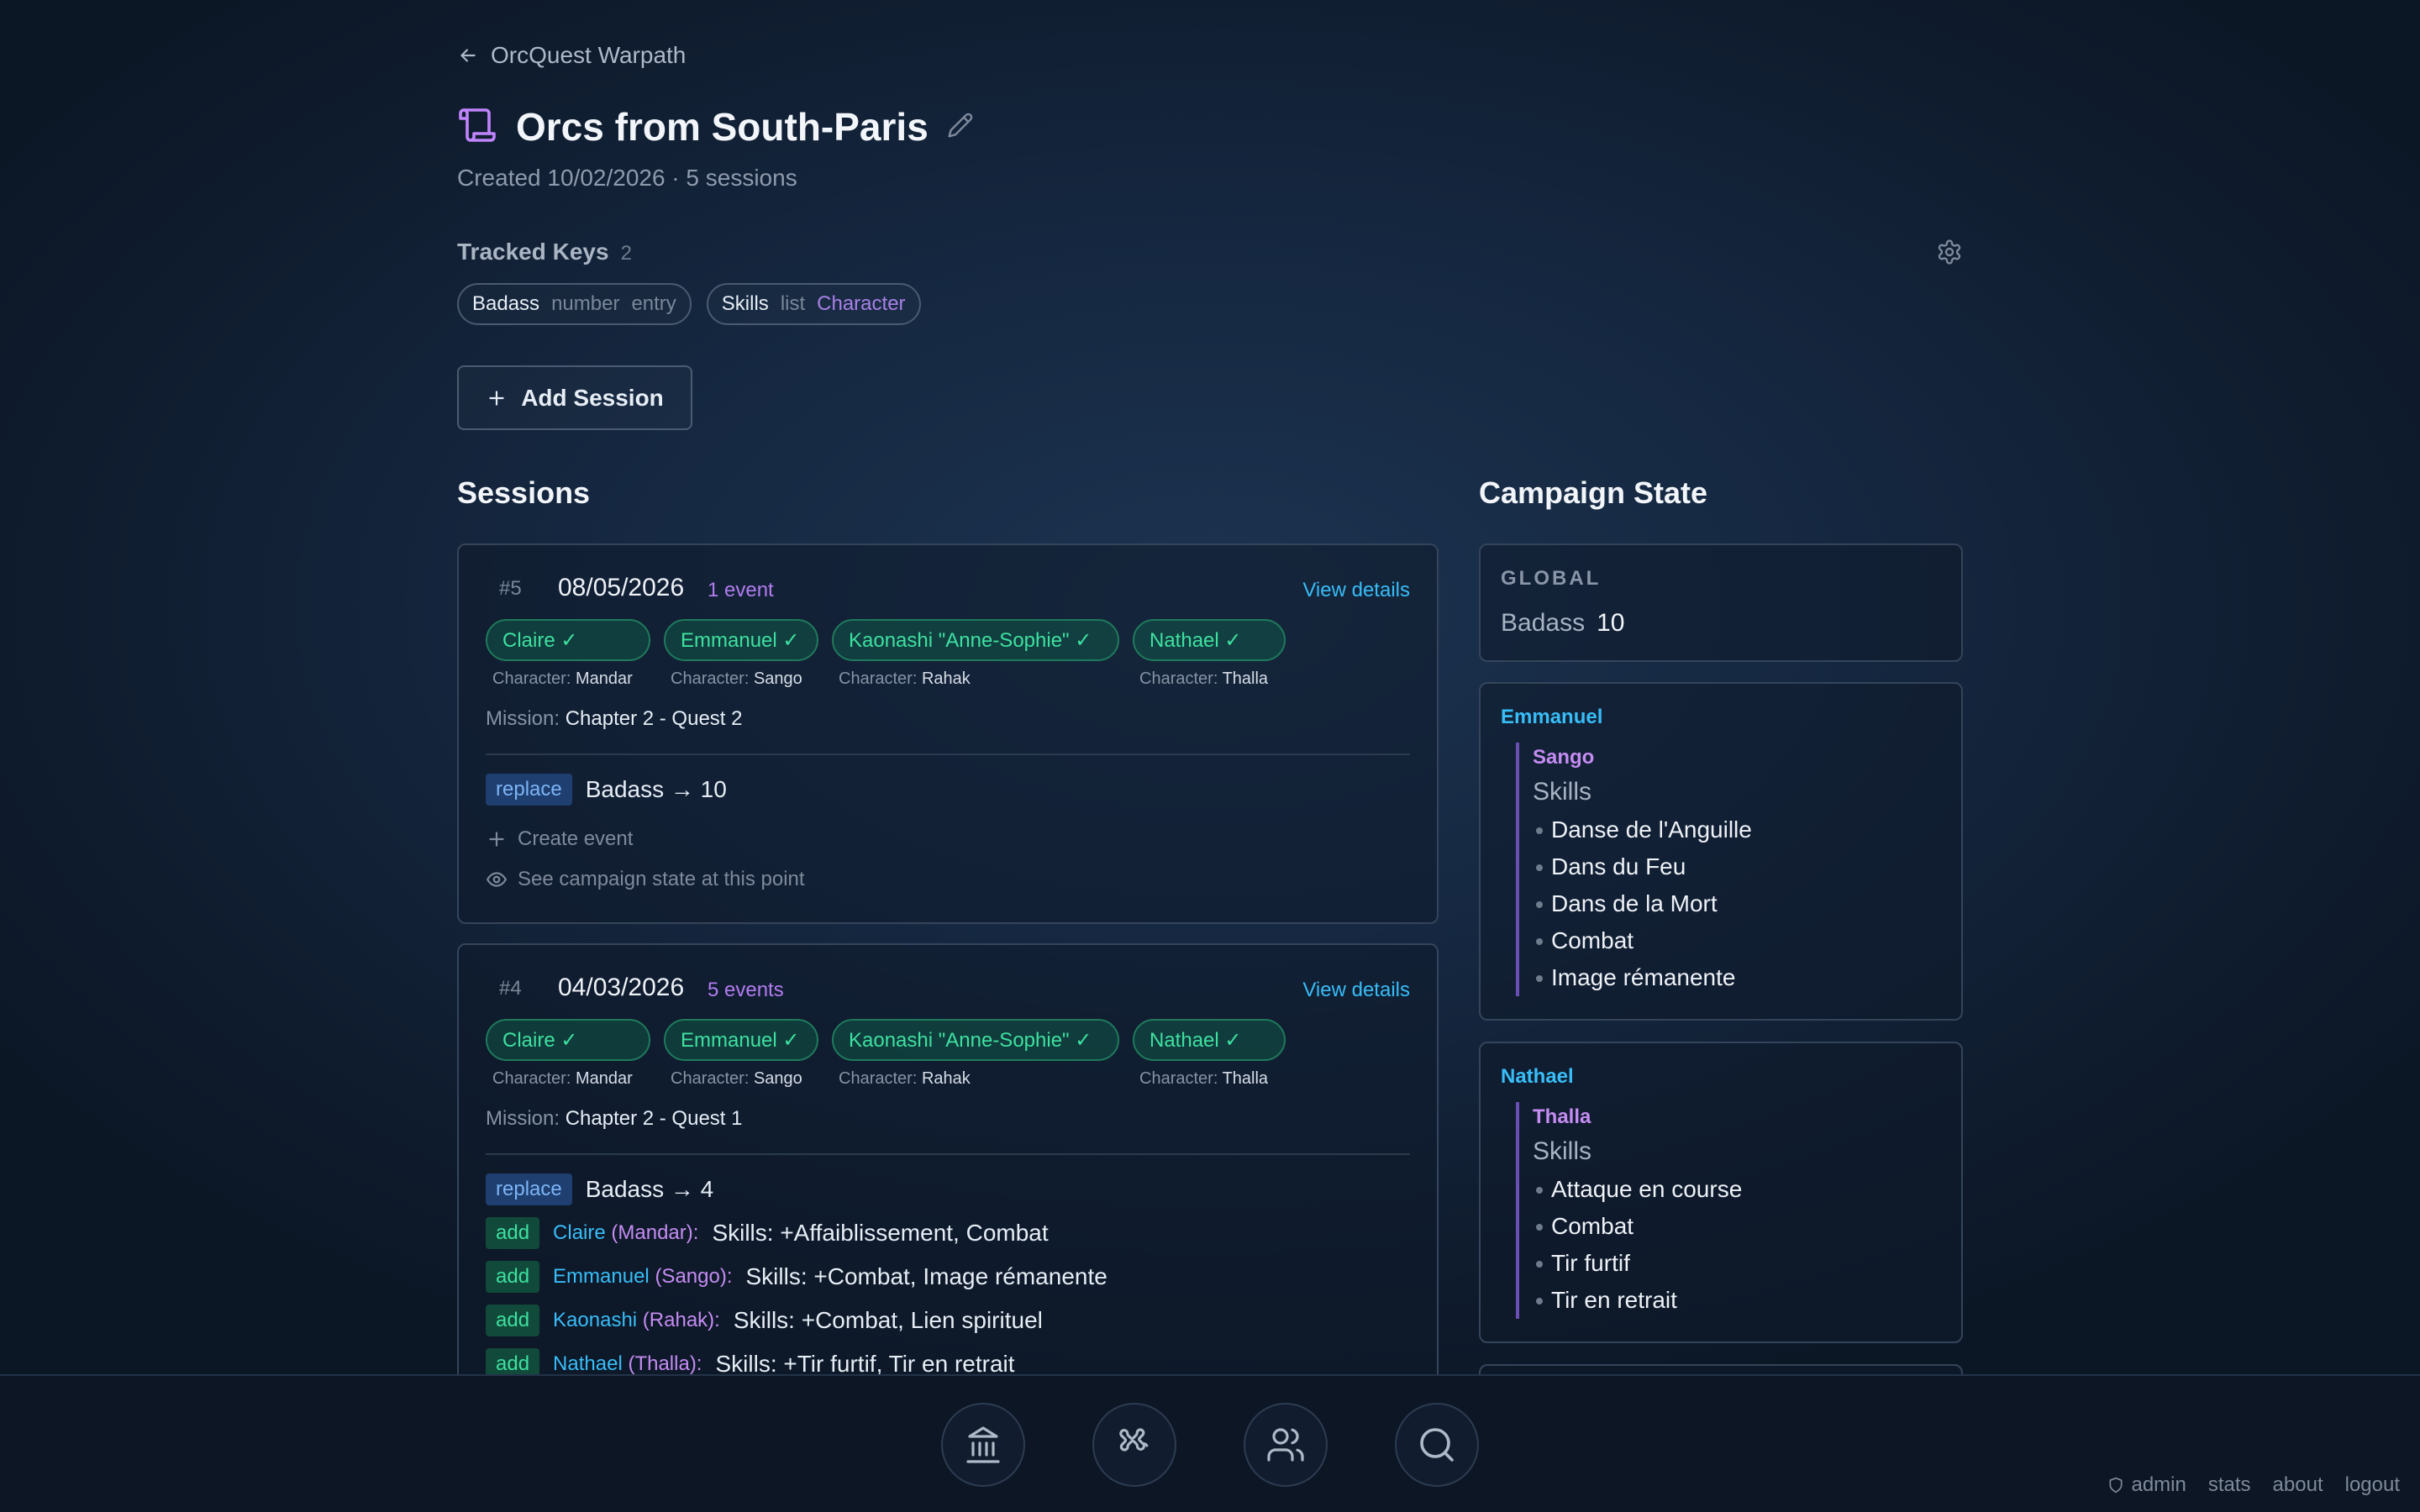 The height and width of the screenshot is (1512, 2420). Describe the element at coordinates (1637, 1117) in the screenshot. I see `character-name: Thalla` at that location.